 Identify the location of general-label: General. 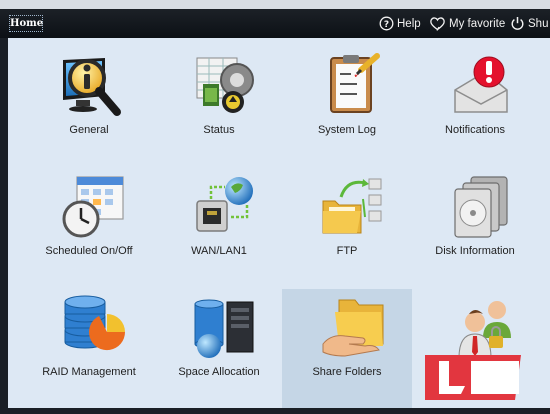
(89, 130).